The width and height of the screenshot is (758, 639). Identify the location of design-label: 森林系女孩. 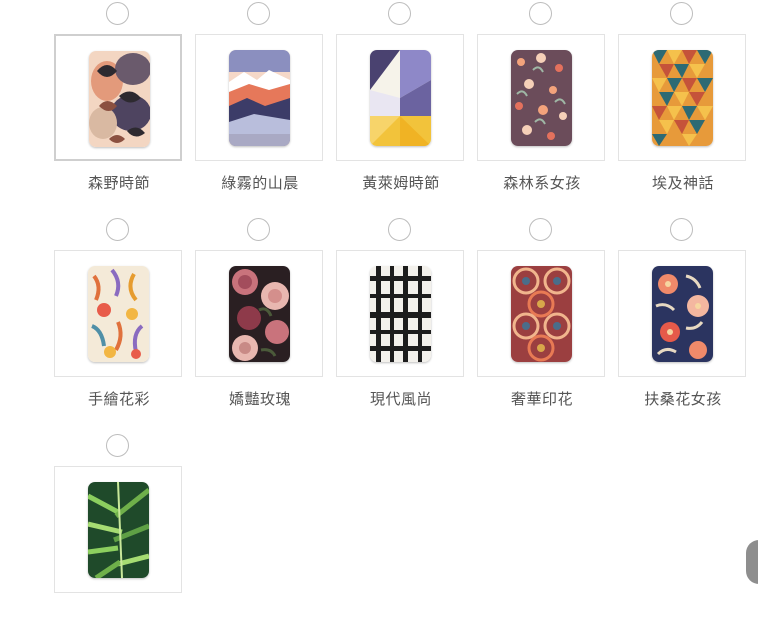
(542, 183).